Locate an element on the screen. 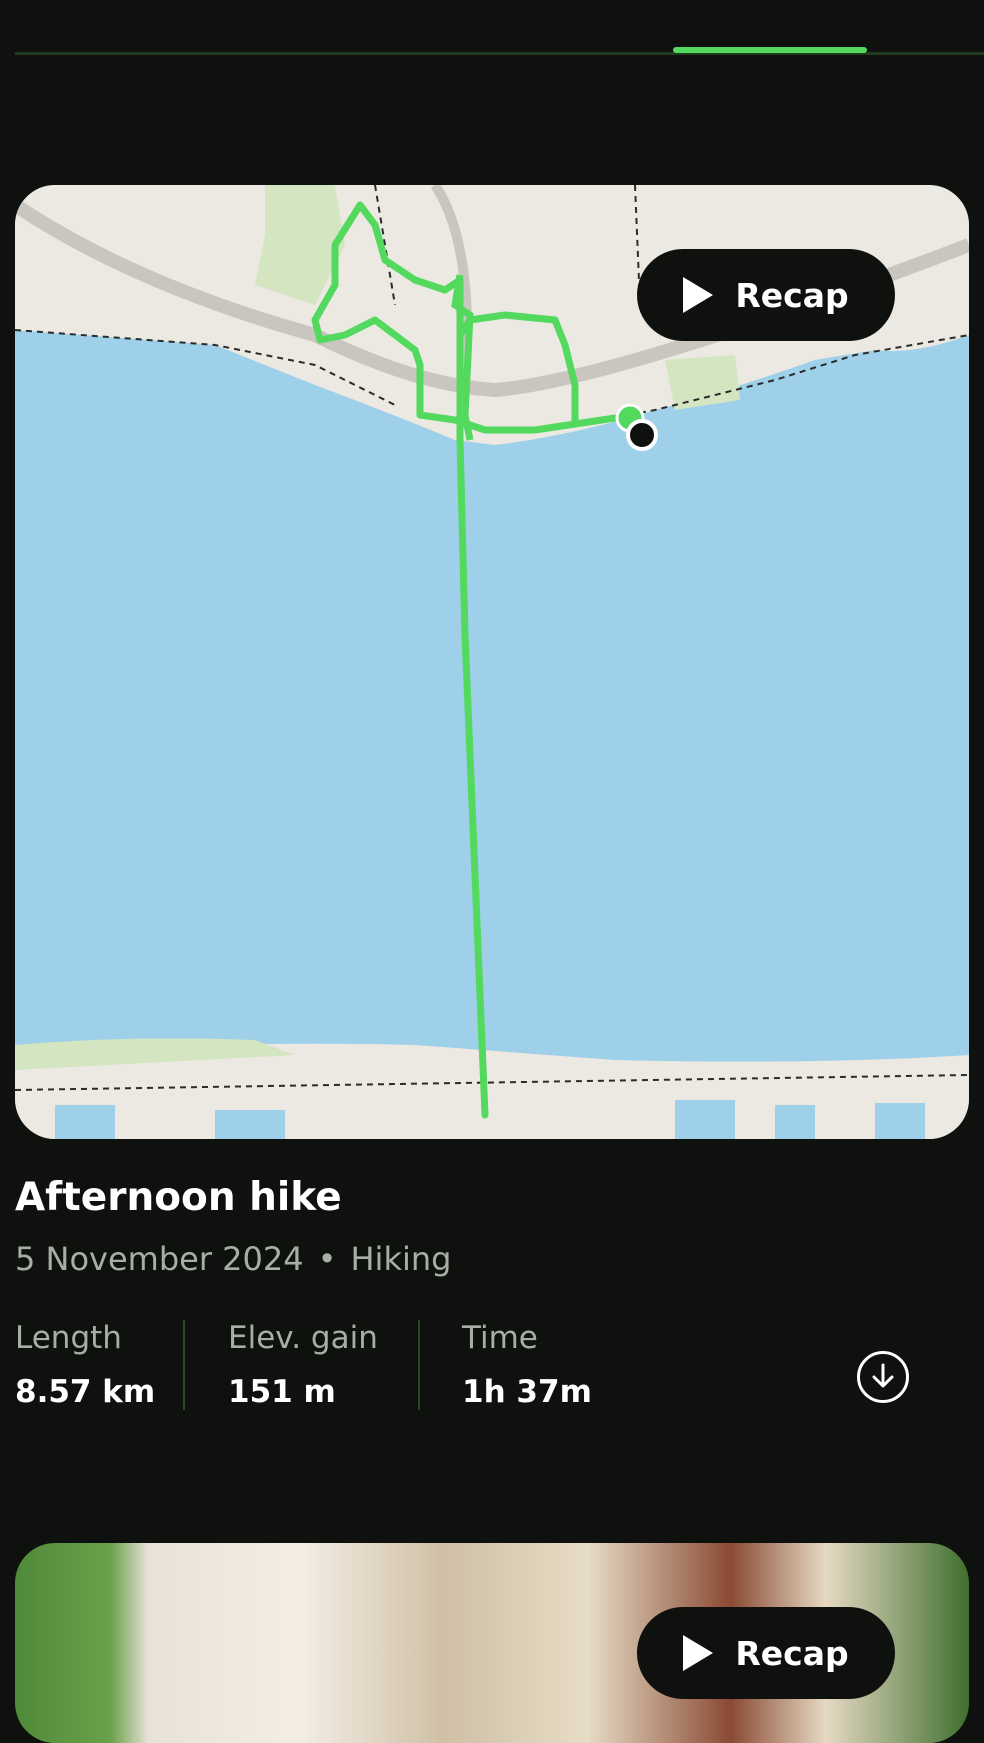 This screenshot has width=984, height=1743. stat-value: 1h 37m is located at coordinates (527, 1392).